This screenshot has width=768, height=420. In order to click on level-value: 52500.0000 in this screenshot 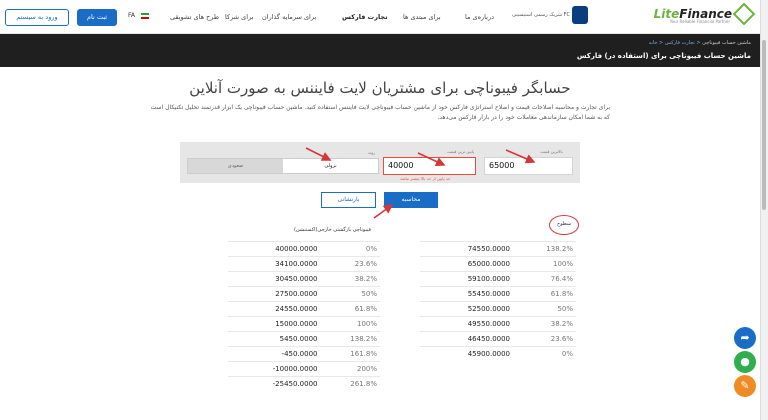, I will do `click(467, 309)`.